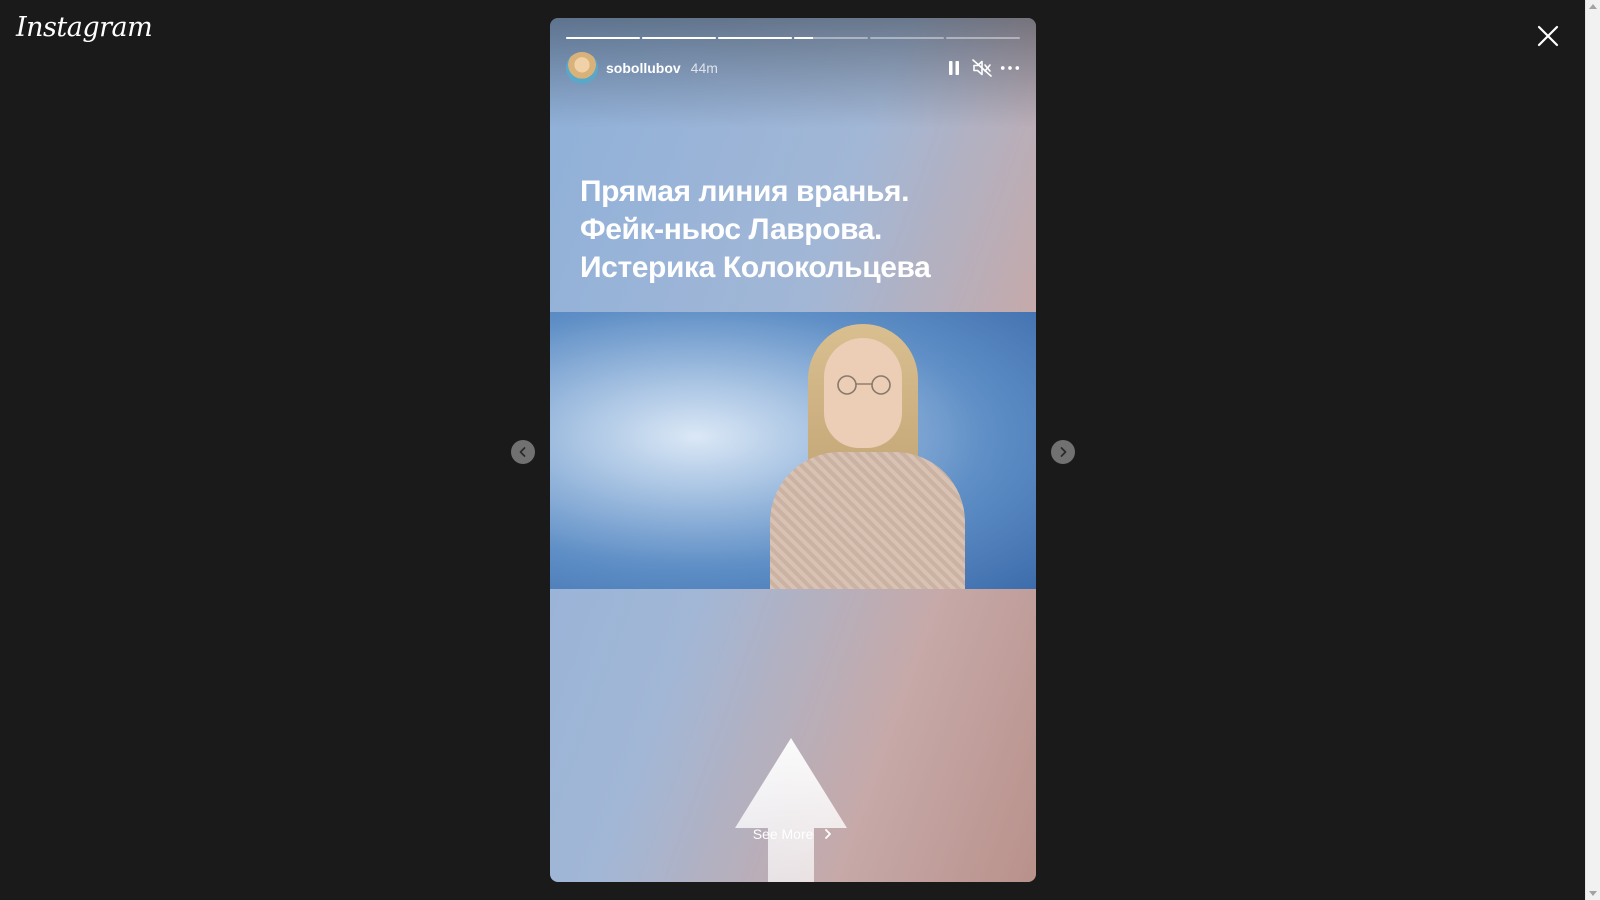 The image size is (1600, 900). I want to click on presenter-body, so click(867, 520).